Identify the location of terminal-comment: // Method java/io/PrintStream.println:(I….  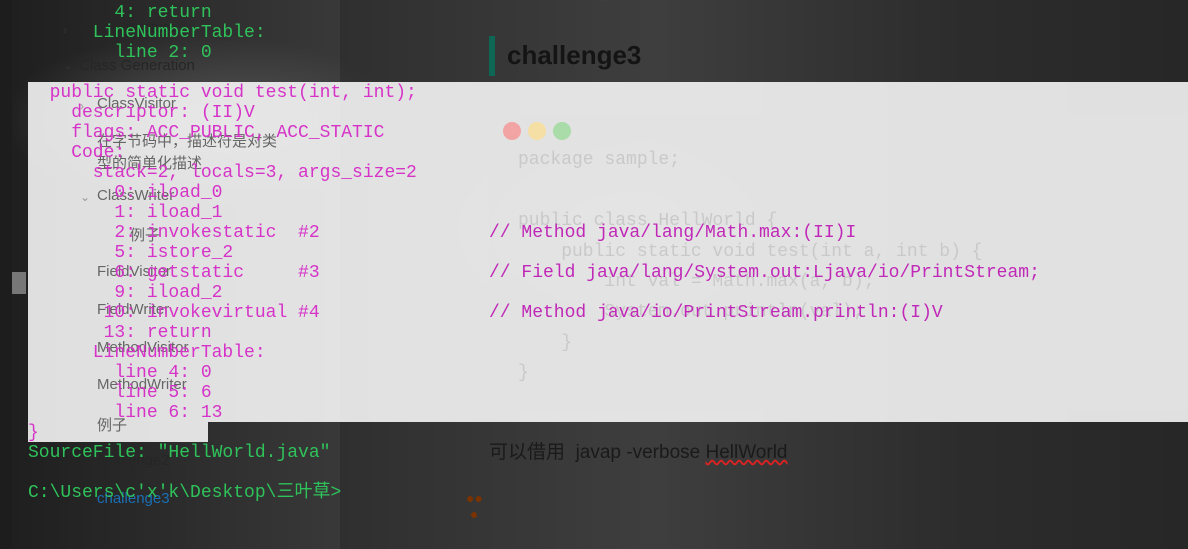
(716, 313).